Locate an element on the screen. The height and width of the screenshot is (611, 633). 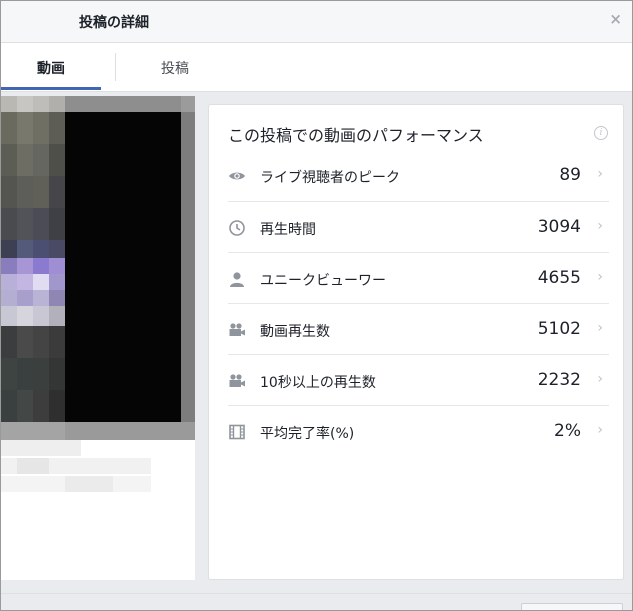
metric-value: 4655 is located at coordinates (559, 278).